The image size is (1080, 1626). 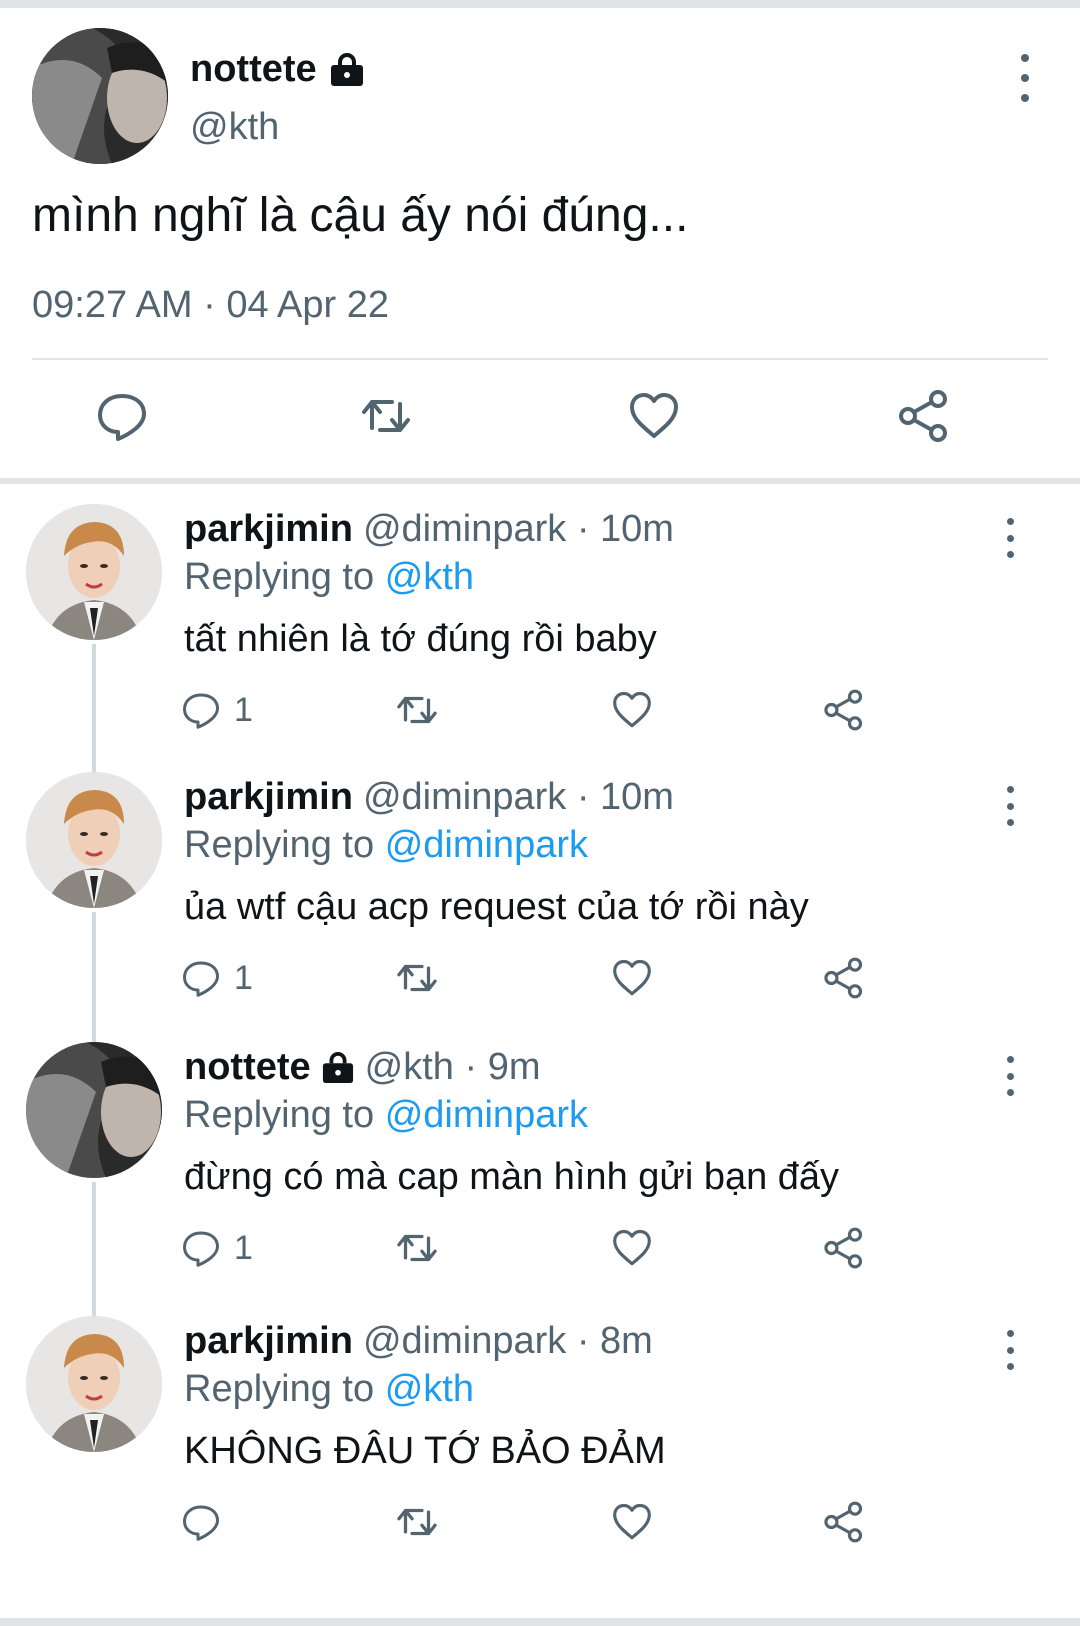 What do you see at coordinates (420, 639) in the screenshot?
I see `tweet-text: tất nhiên là tớ đúng rồi baby` at bounding box center [420, 639].